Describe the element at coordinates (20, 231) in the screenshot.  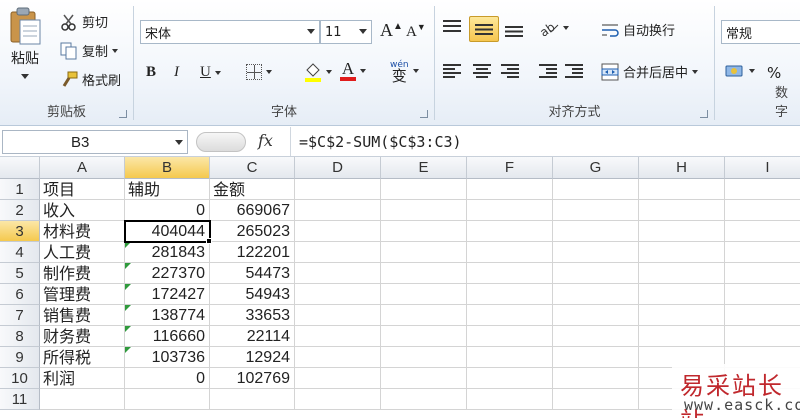
I see `row-header-3: 3` at that location.